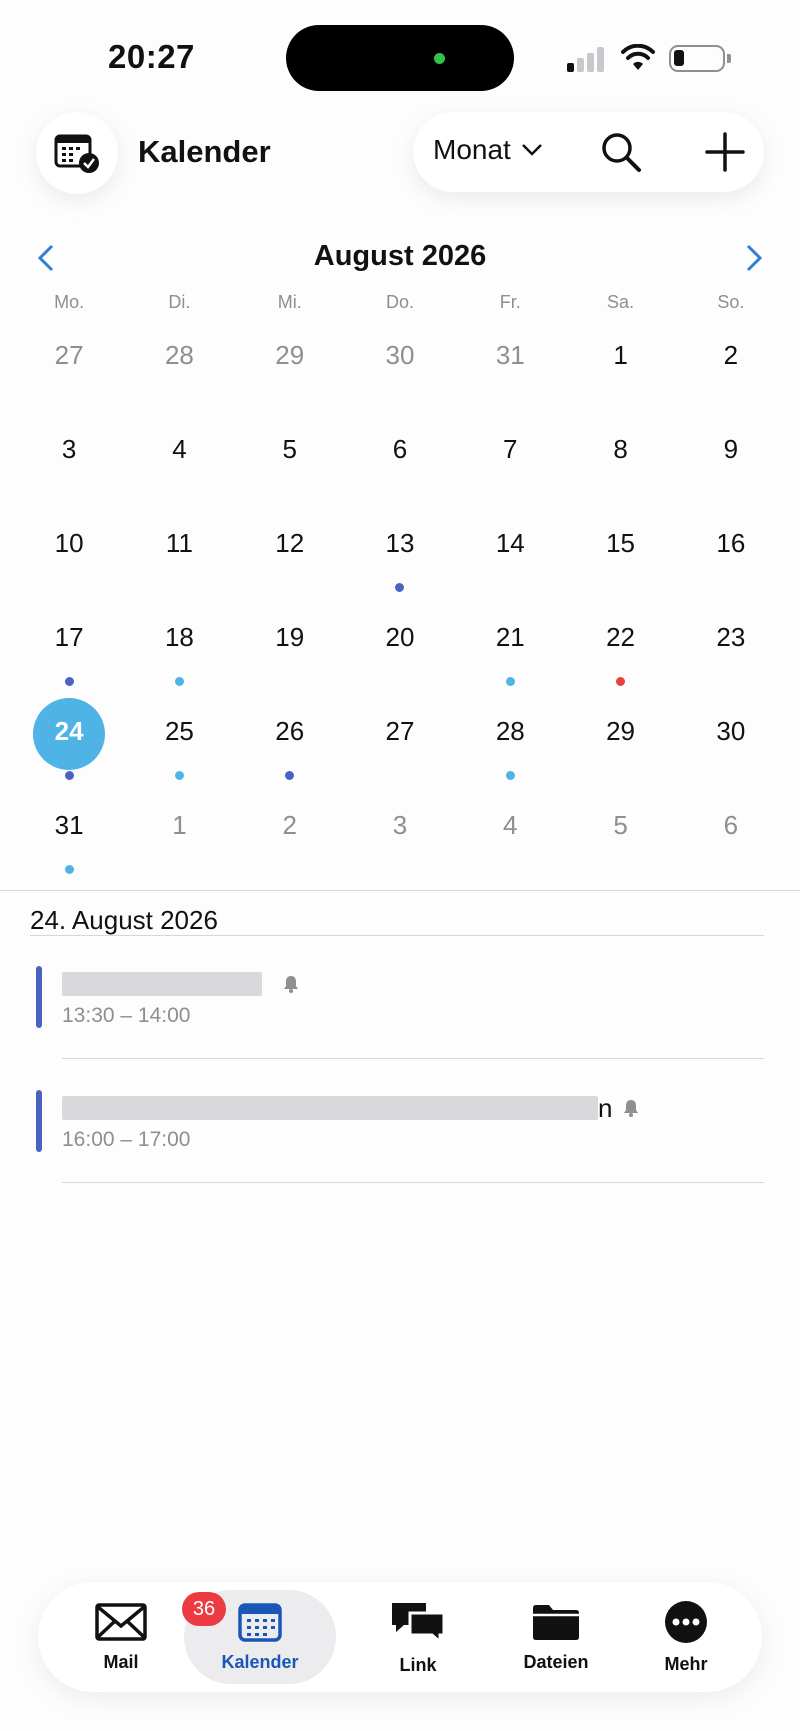 The width and height of the screenshot is (800, 1731). Describe the element at coordinates (39, 1121) in the screenshot. I see `event-color-bar` at that location.